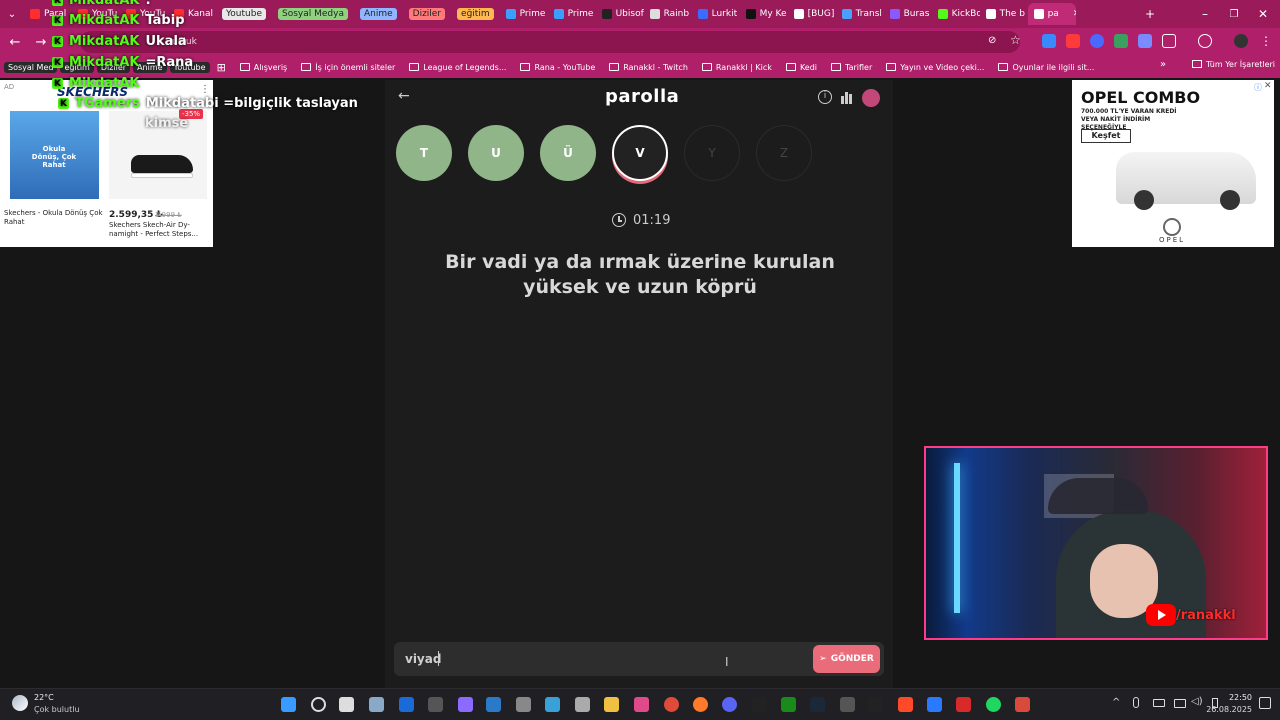  I want to click on back-icon: ←, so click(15, 42).